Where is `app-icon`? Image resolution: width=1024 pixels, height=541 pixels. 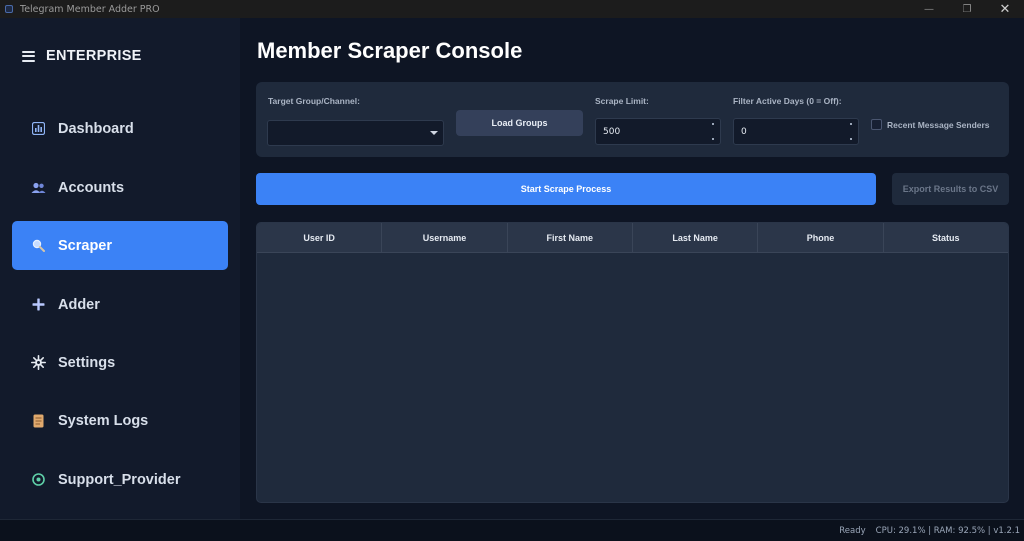
app-icon is located at coordinates (9, 9).